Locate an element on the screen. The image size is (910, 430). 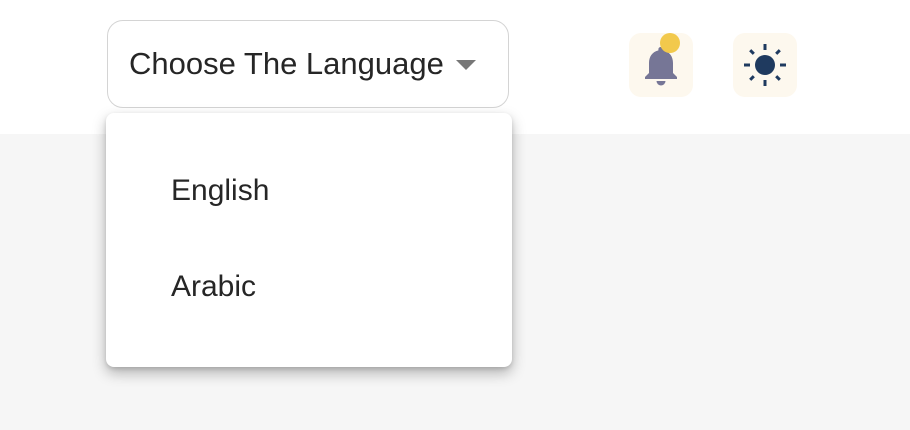
theme-toggle-button is located at coordinates (765, 65).